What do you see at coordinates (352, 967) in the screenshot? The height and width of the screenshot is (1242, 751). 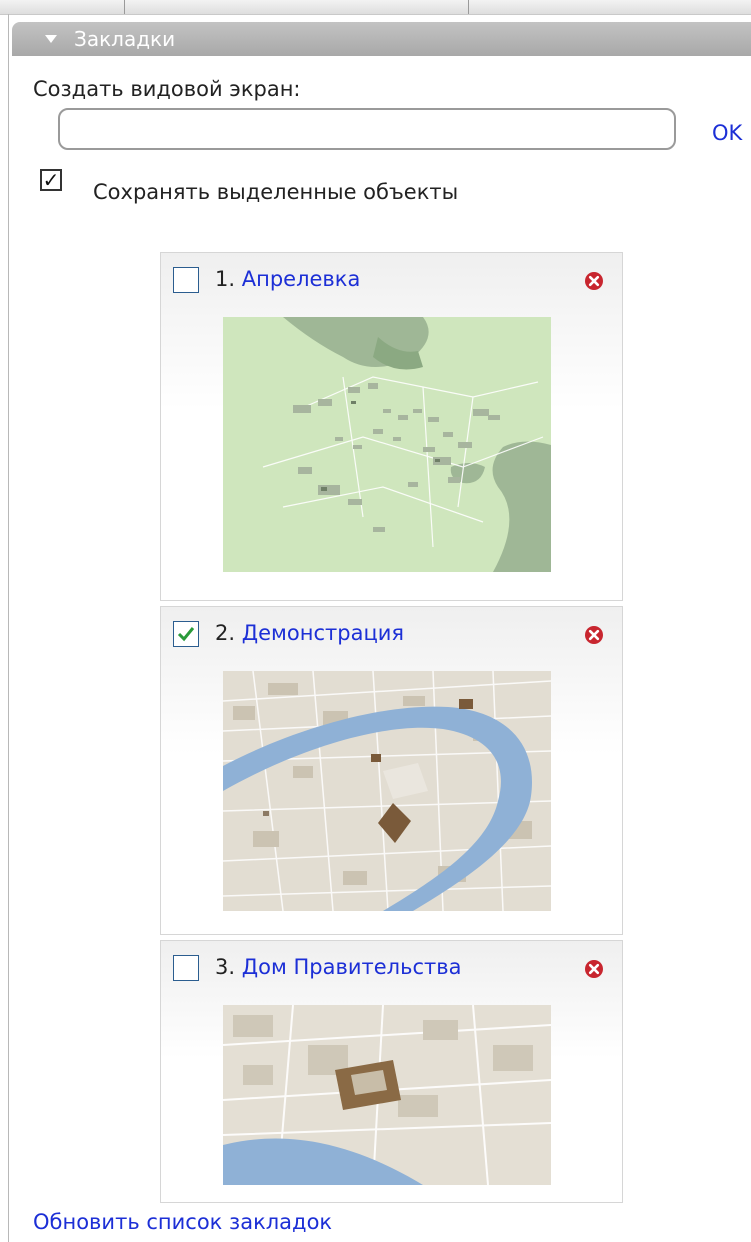 I see `bookmark-name-link: Дом Правительства` at bounding box center [352, 967].